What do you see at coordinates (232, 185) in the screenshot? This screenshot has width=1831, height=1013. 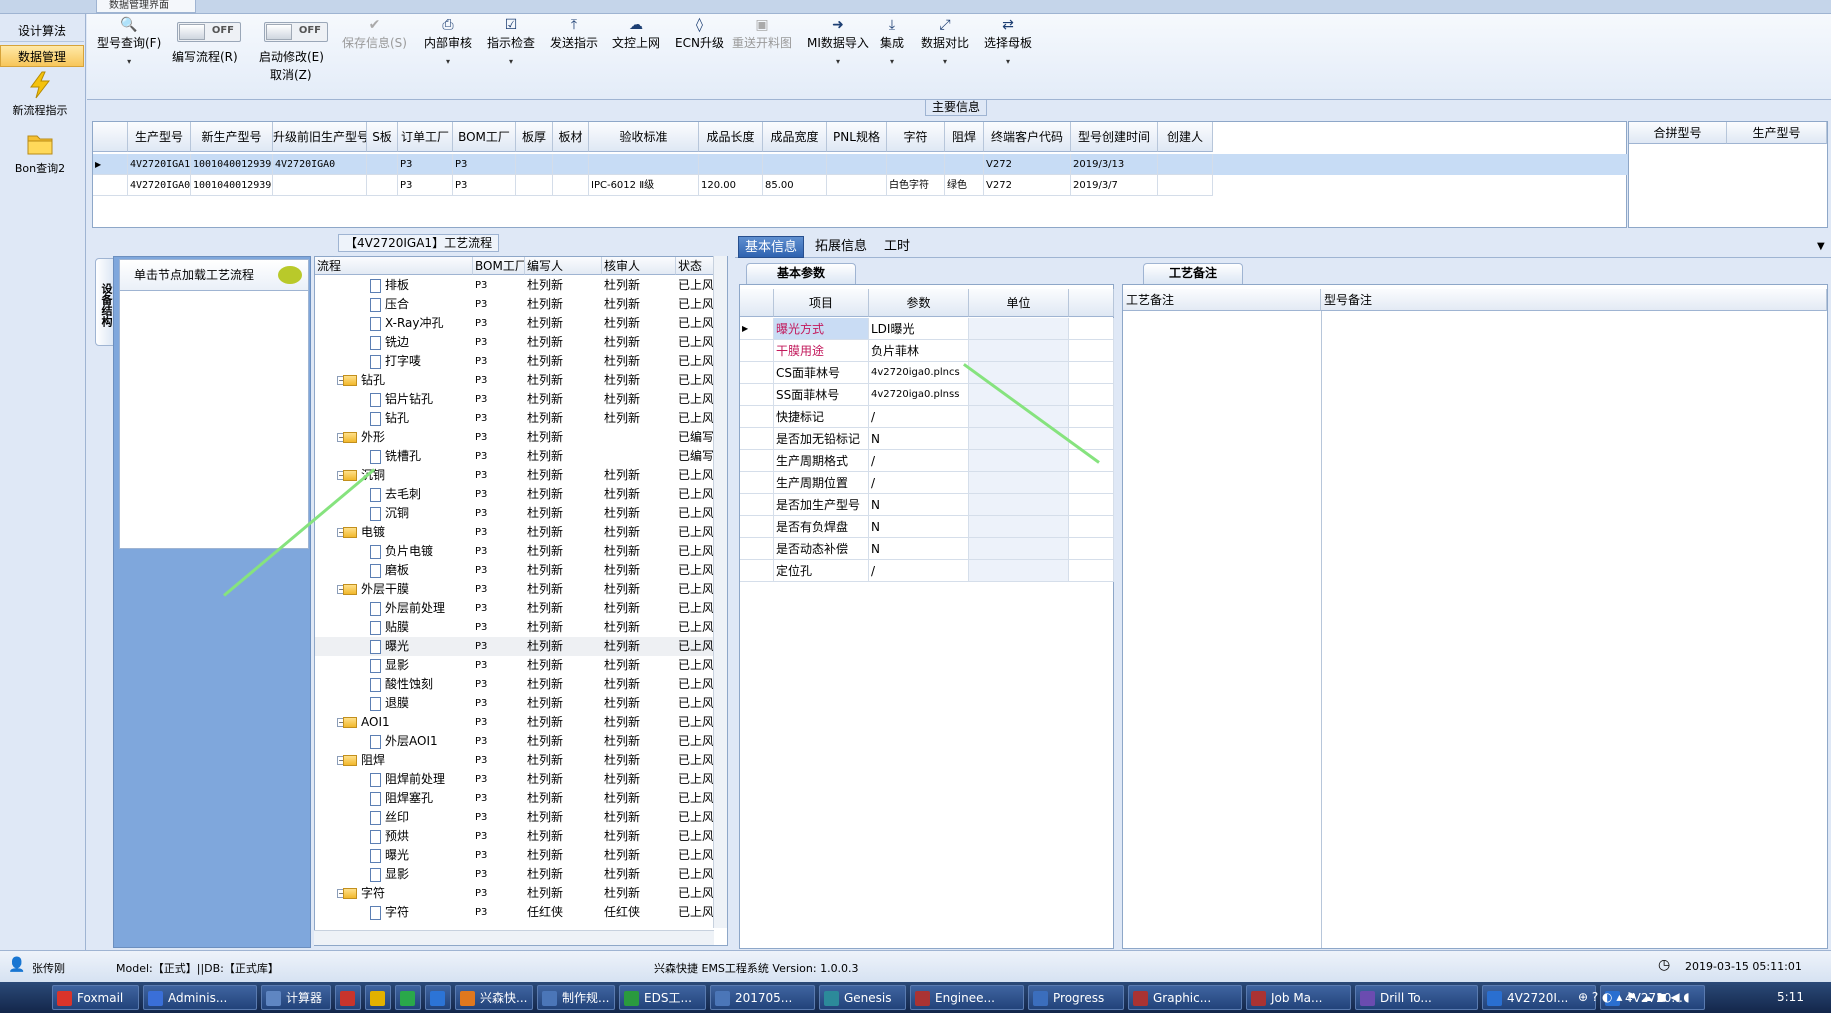 I see `cell: 10010400129391` at bounding box center [232, 185].